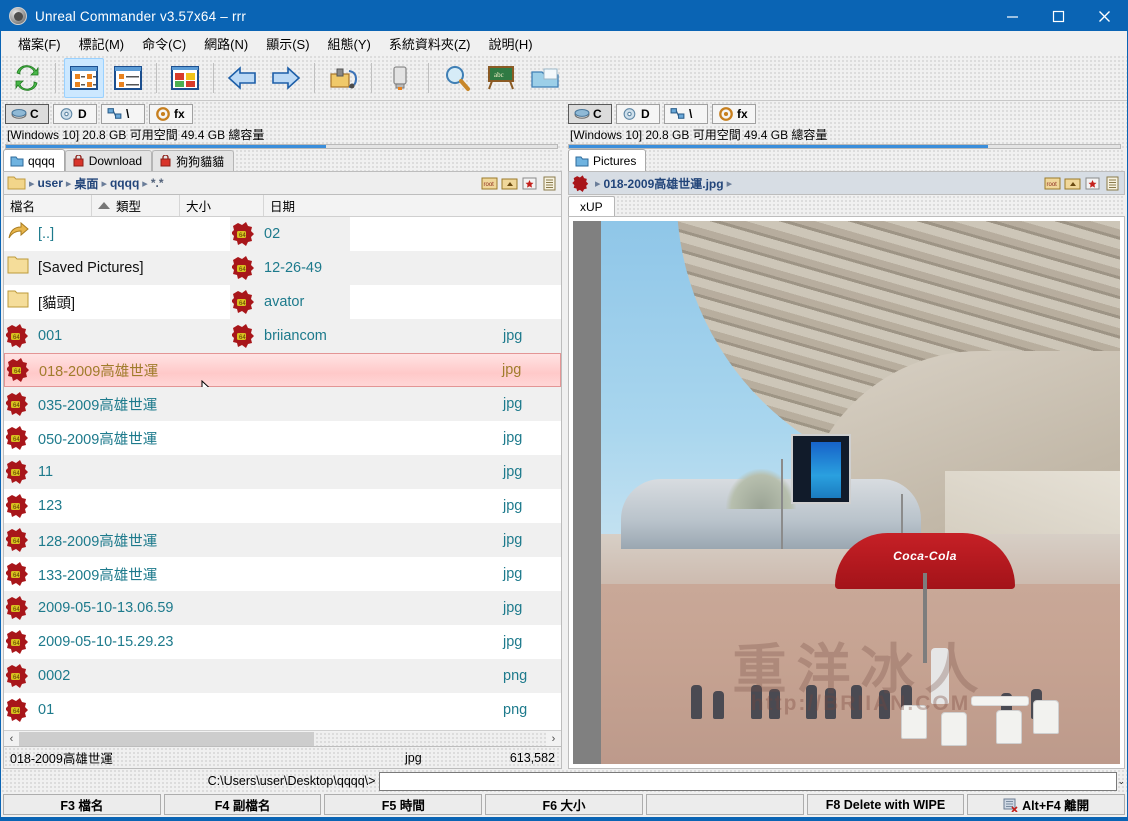 This screenshot has width=1128, height=821. What do you see at coordinates (305, 205) in the screenshot?
I see `col-date: 日期` at bounding box center [305, 205].